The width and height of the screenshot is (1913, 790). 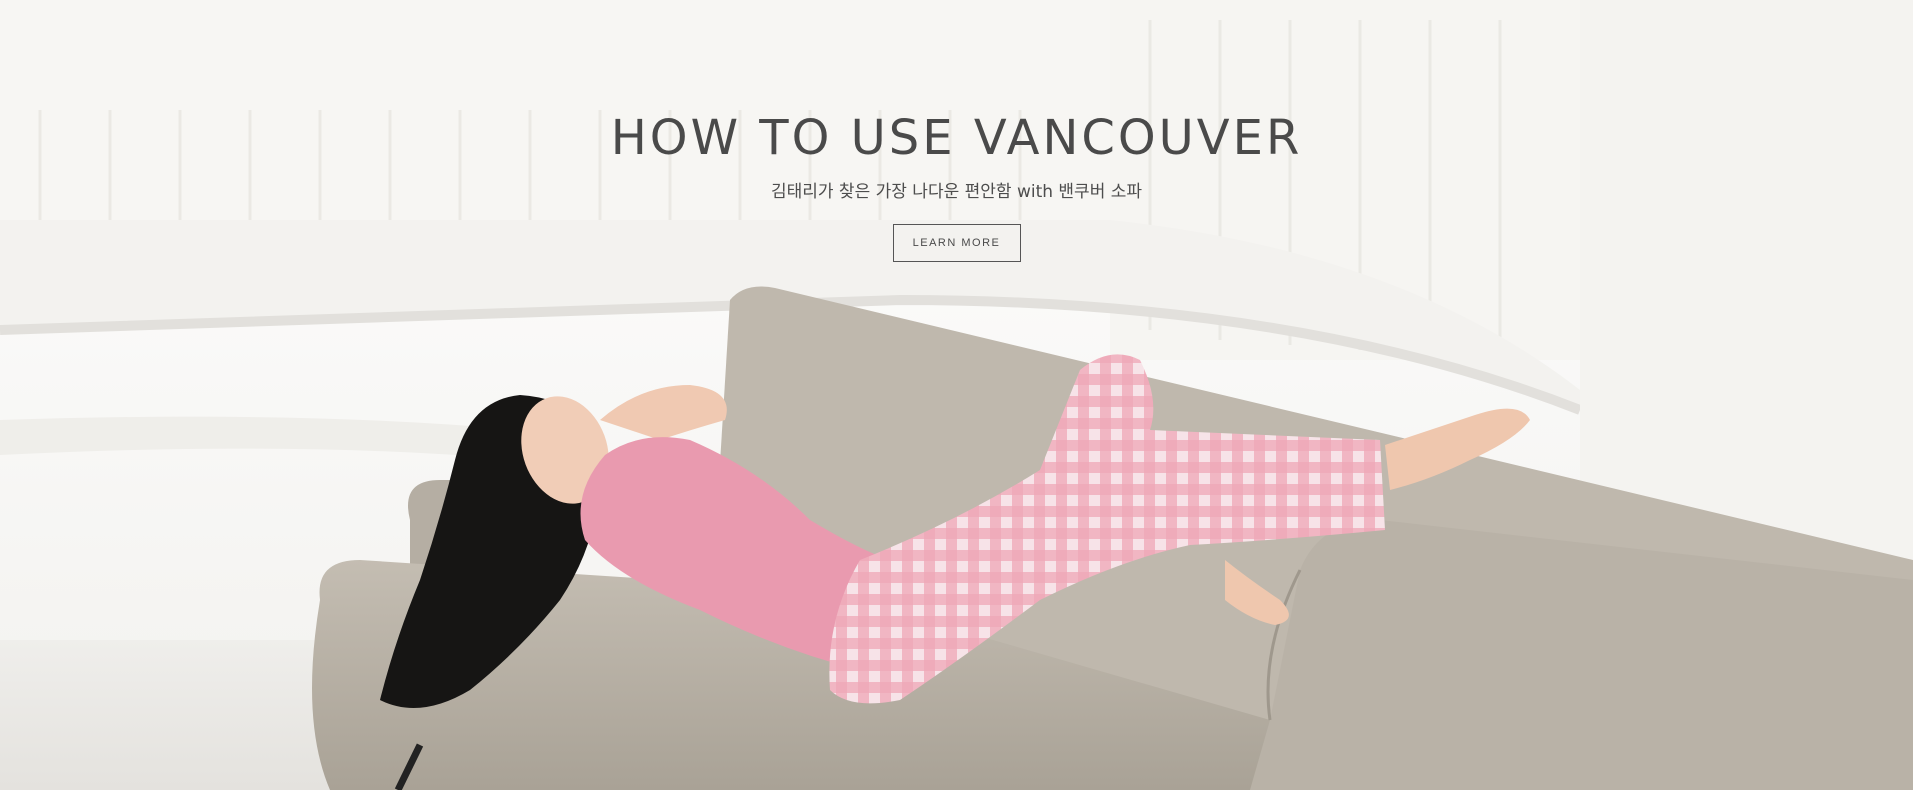 What do you see at coordinates (956, 138) in the screenshot?
I see `hero-title: HOW TO USE VANCOUVER` at bounding box center [956, 138].